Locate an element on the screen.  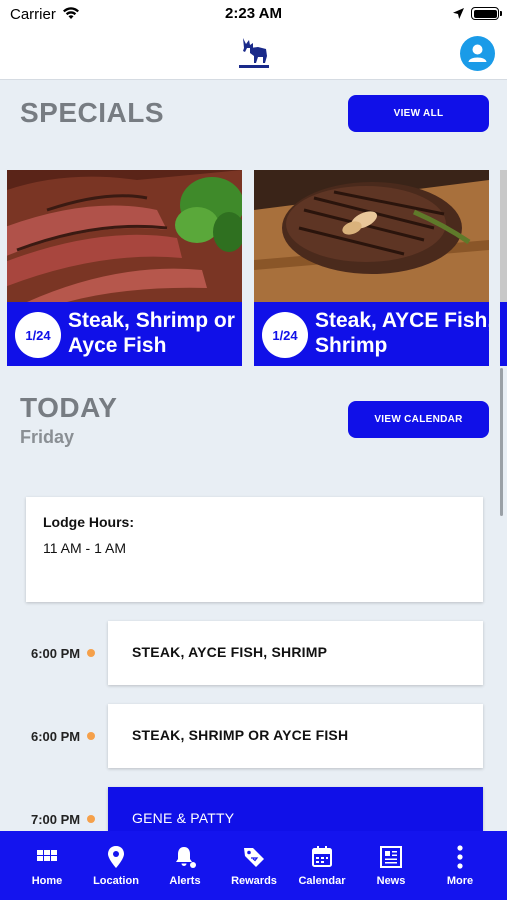
event-time: 7:00 PM is located at coordinates (56, 819).